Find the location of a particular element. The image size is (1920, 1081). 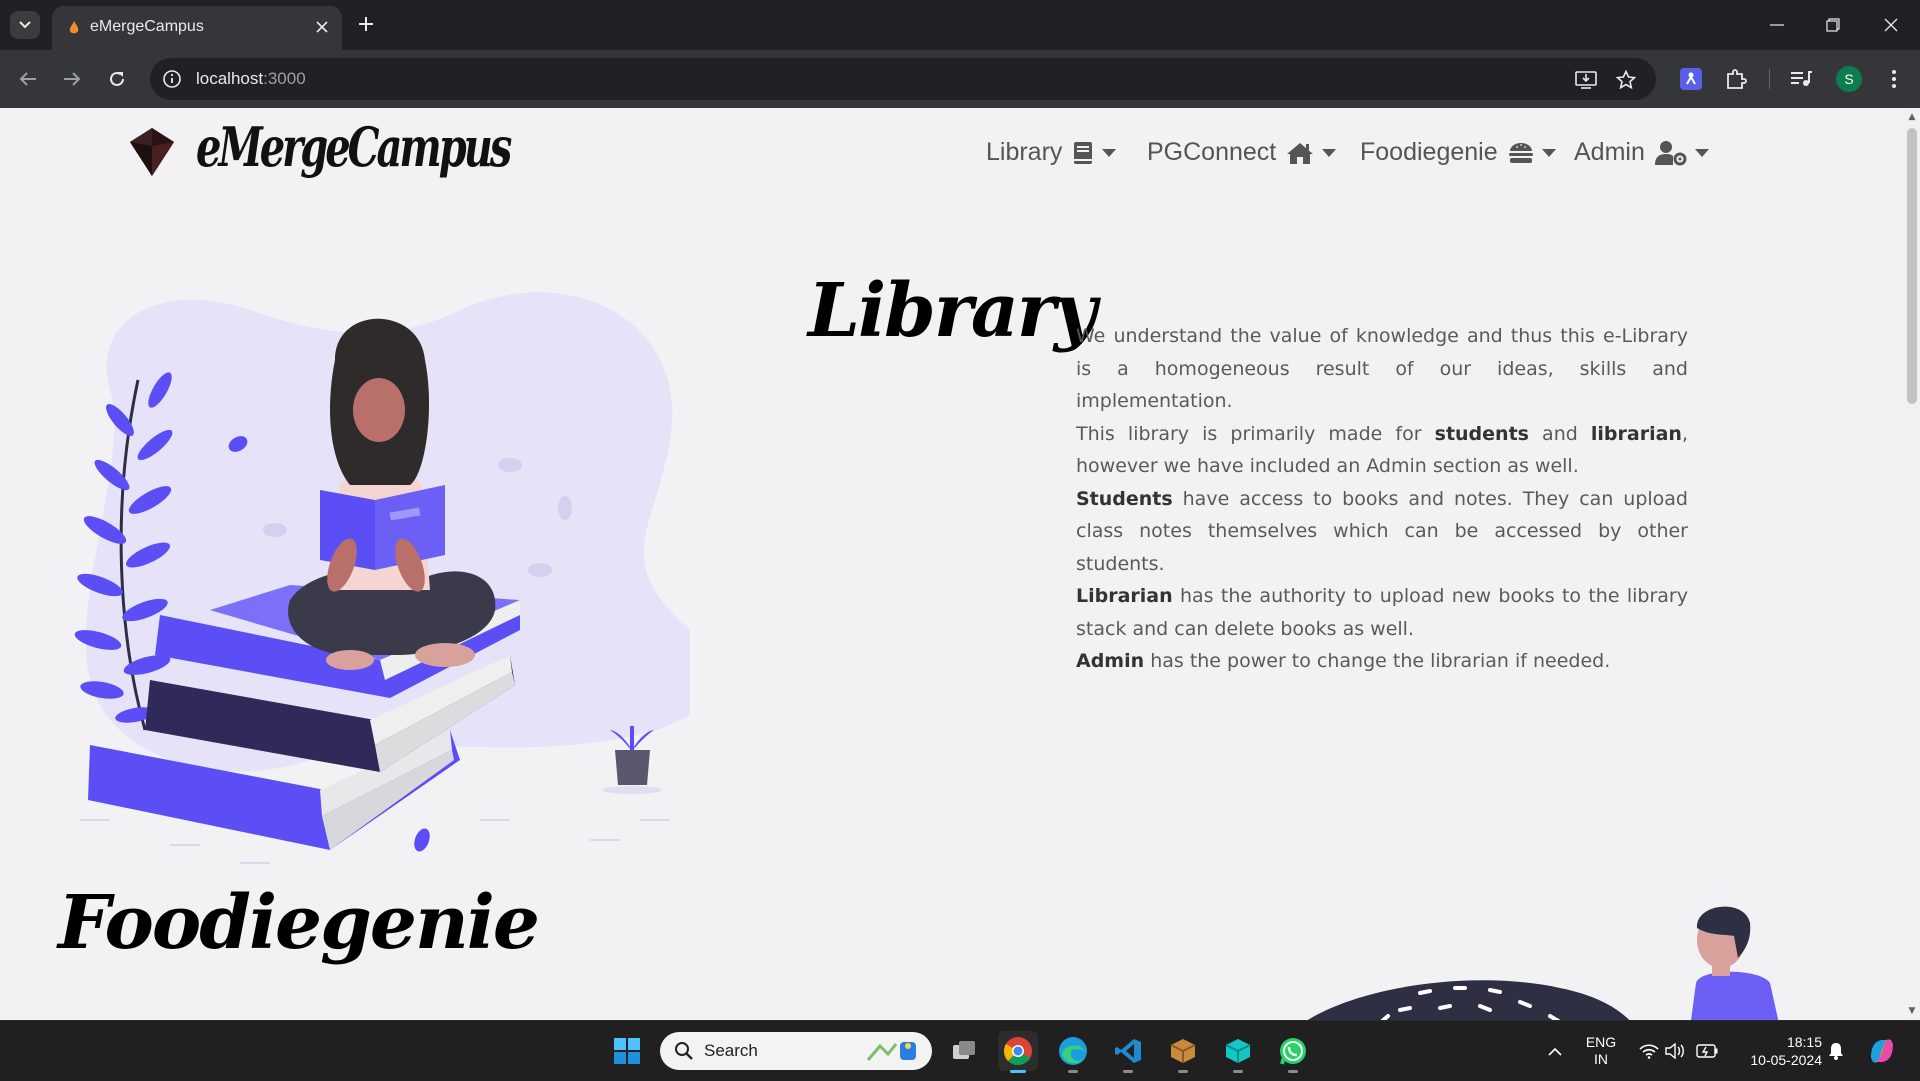

minimize-icon is located at coordinates (1777, 25).